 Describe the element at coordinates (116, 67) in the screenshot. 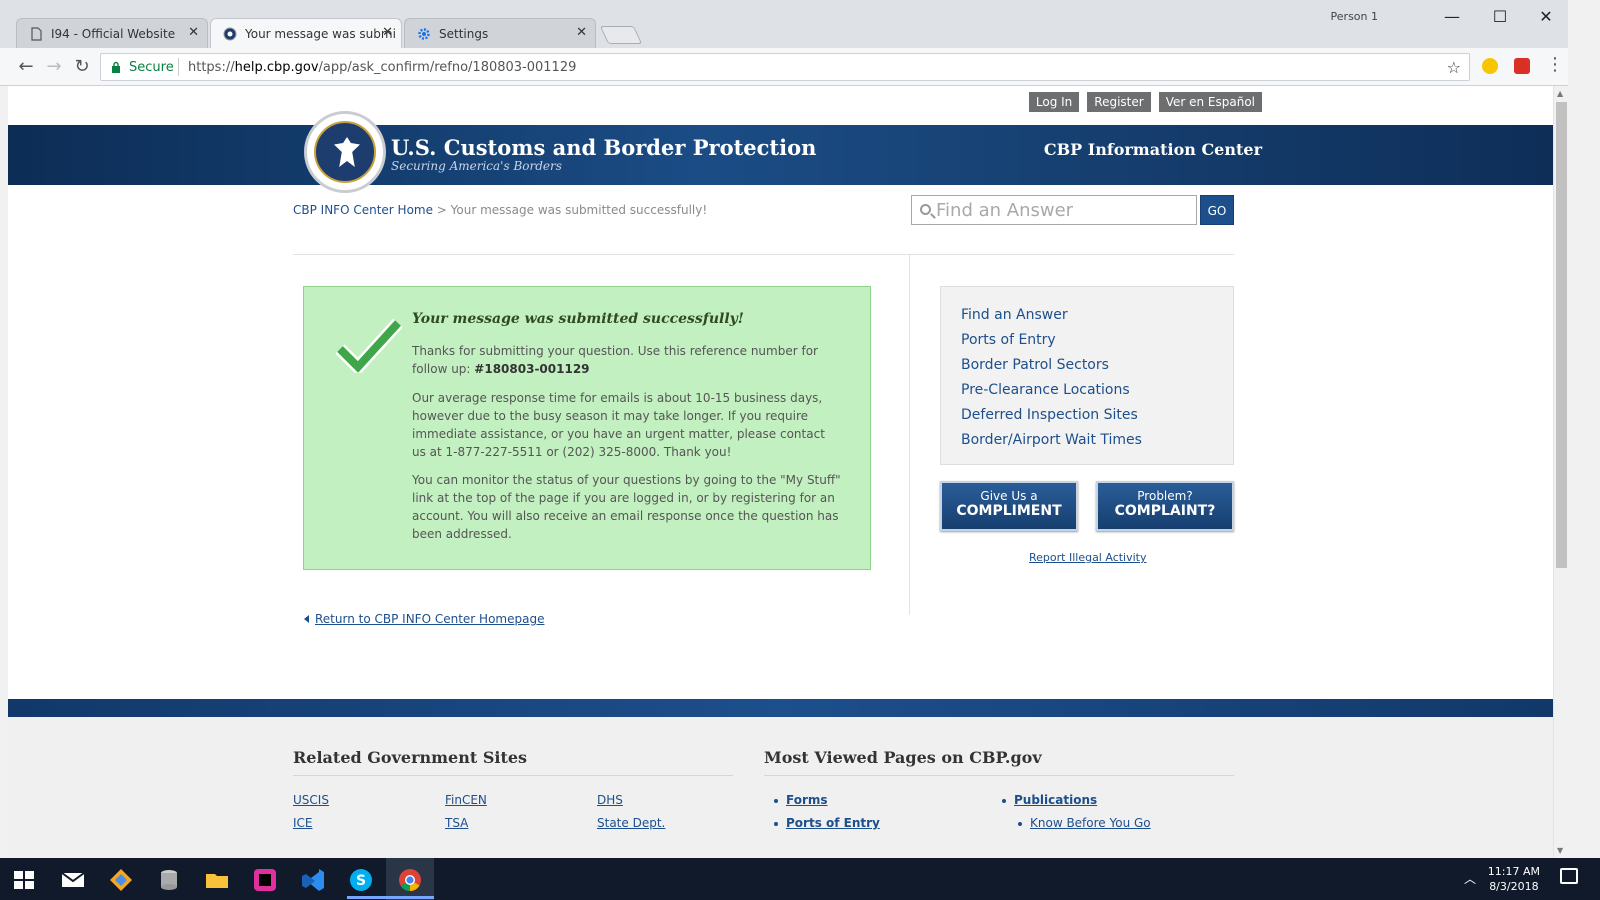

I see `lock-icon` at that location.